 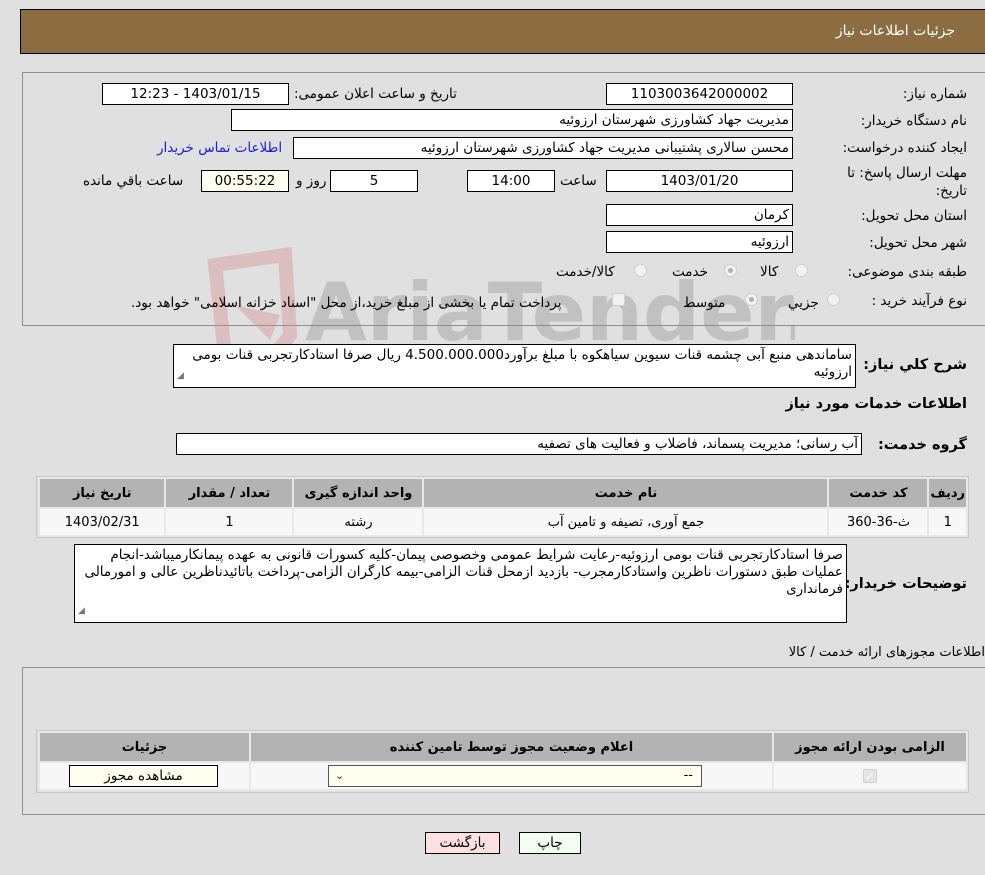 What do you see at coordinates (133, 181) in the screenshot?
I see `remaining-time-label: ساعت باقي مانده` at bounding box center [133, 181].